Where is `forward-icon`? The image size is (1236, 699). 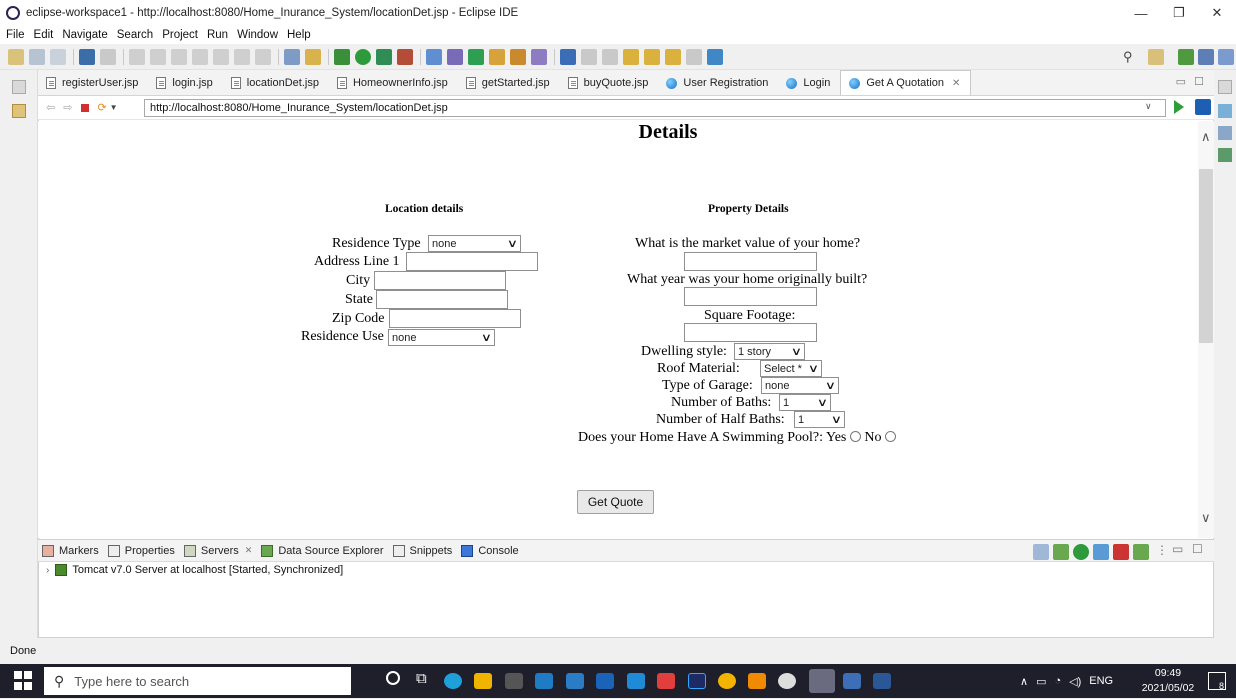 forward-icon is located at coordinates (673, 56).